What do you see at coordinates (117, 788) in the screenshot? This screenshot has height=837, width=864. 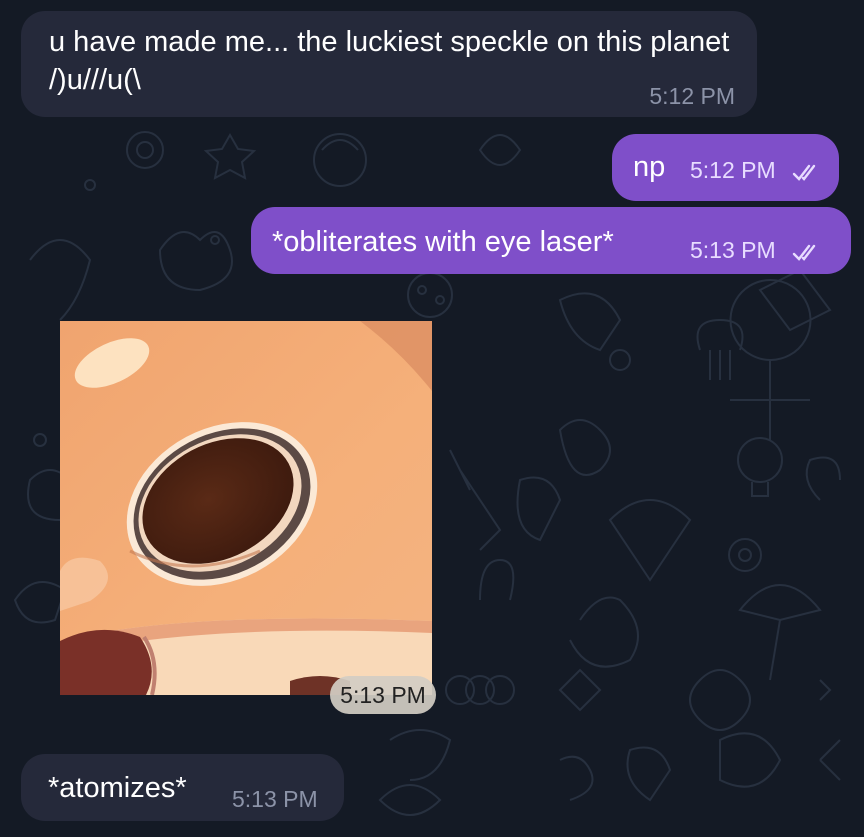 I see `message-text: *atomizes*` at bounding box center [117, 788].